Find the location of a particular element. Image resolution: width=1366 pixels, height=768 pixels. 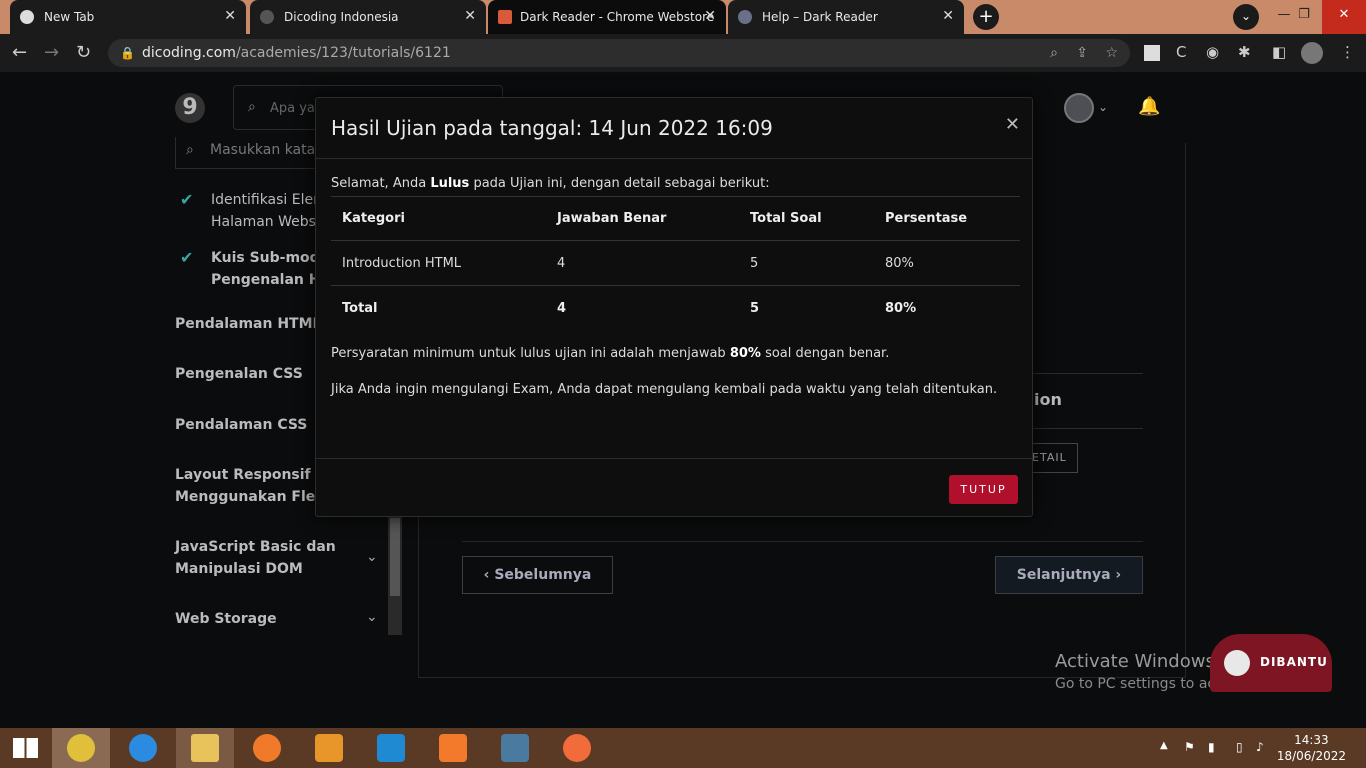

vscode-icon is located at coordinates (391, 748).